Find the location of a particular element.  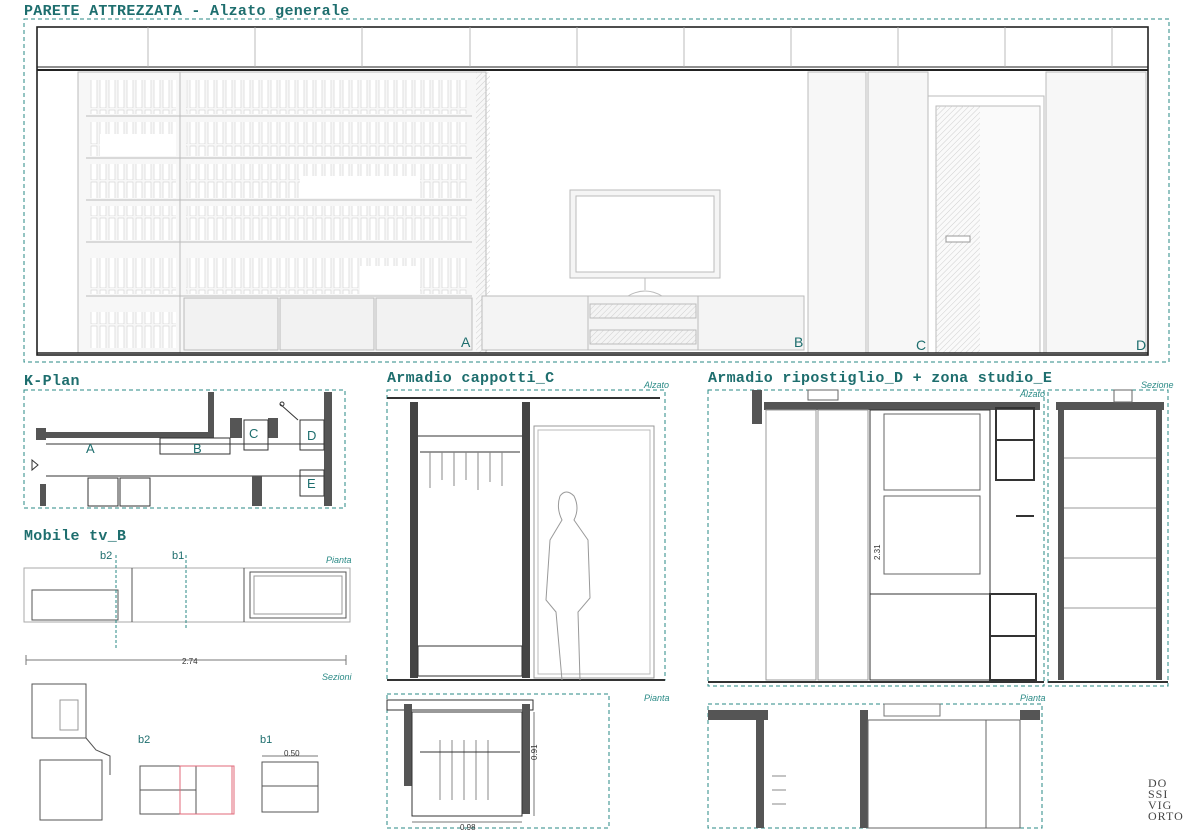

mobile-tv-sections-label: Sezioni is located at coordinates (337, 677).